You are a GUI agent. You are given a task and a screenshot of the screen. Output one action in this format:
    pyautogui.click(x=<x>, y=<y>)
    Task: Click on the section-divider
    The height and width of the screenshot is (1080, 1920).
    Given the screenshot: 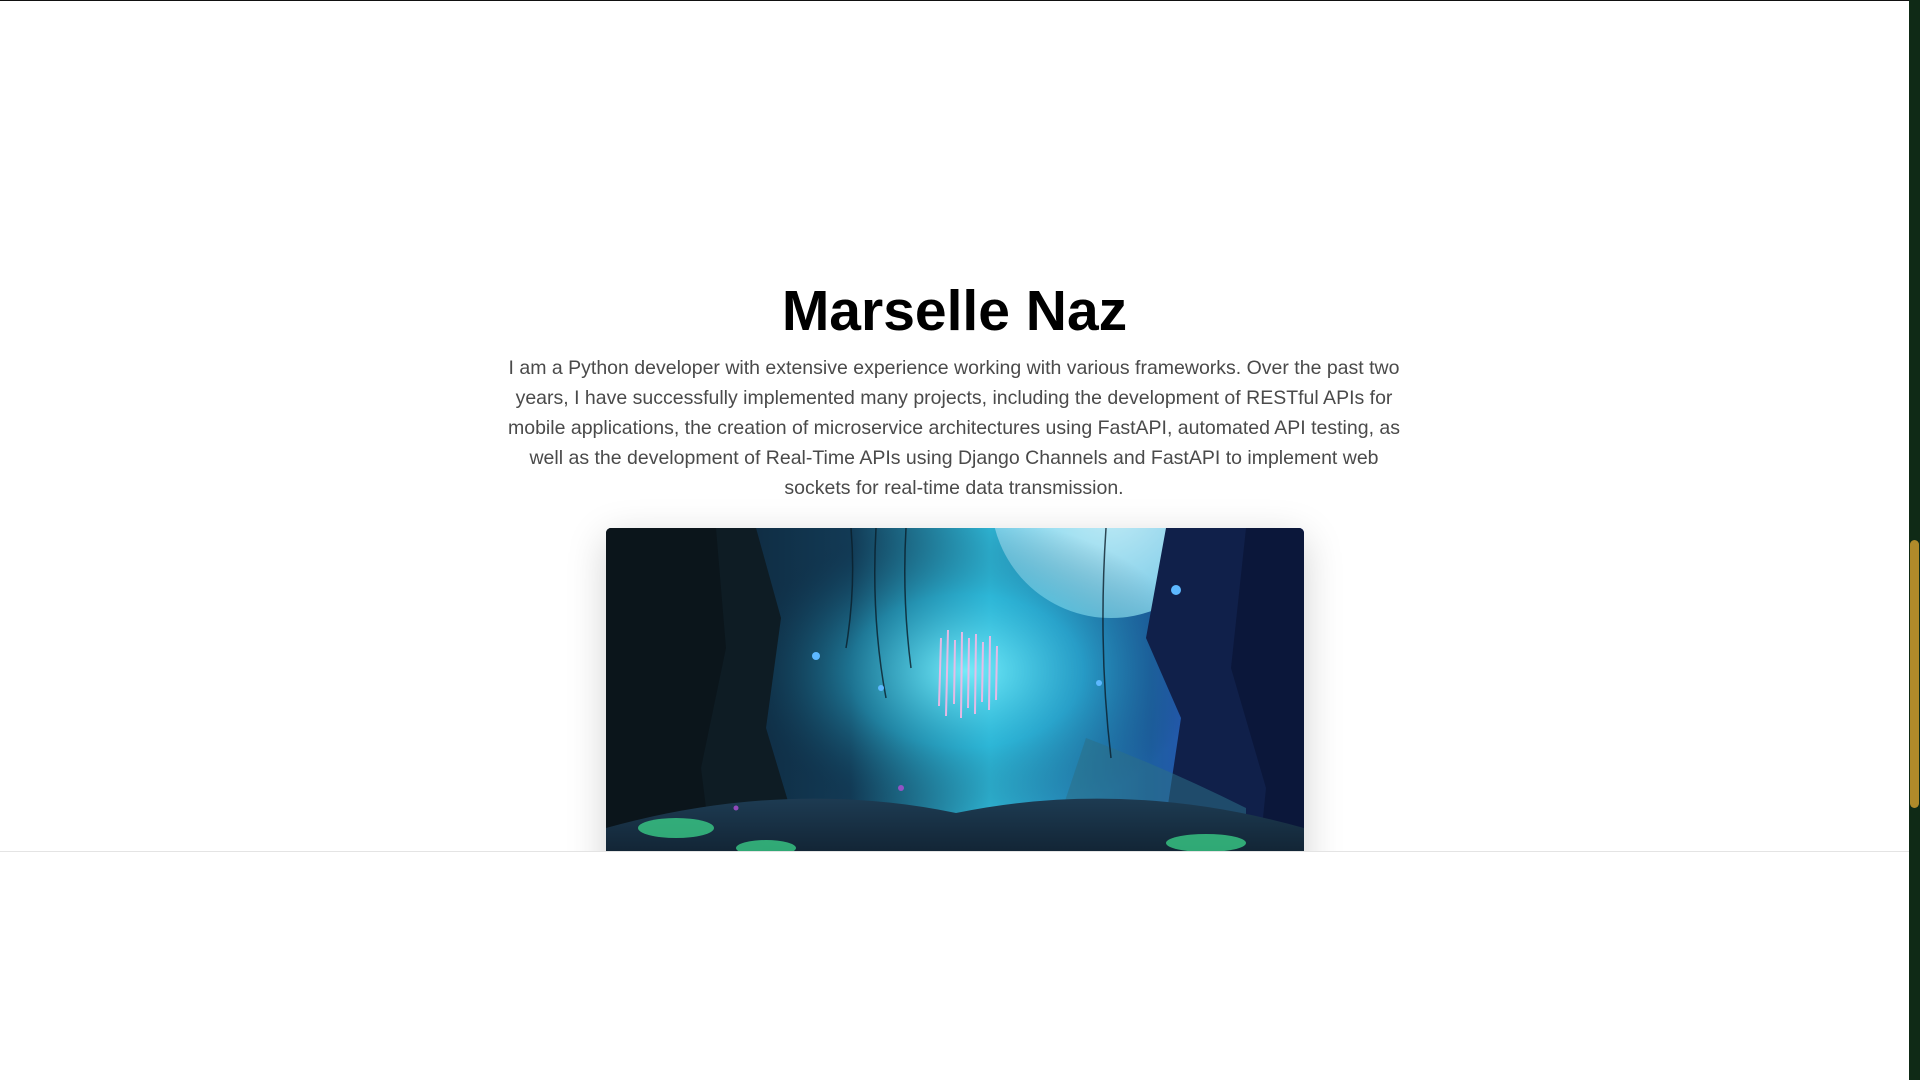 What is the action you would take?
    pyautogui.click(x=954, y=851)
    